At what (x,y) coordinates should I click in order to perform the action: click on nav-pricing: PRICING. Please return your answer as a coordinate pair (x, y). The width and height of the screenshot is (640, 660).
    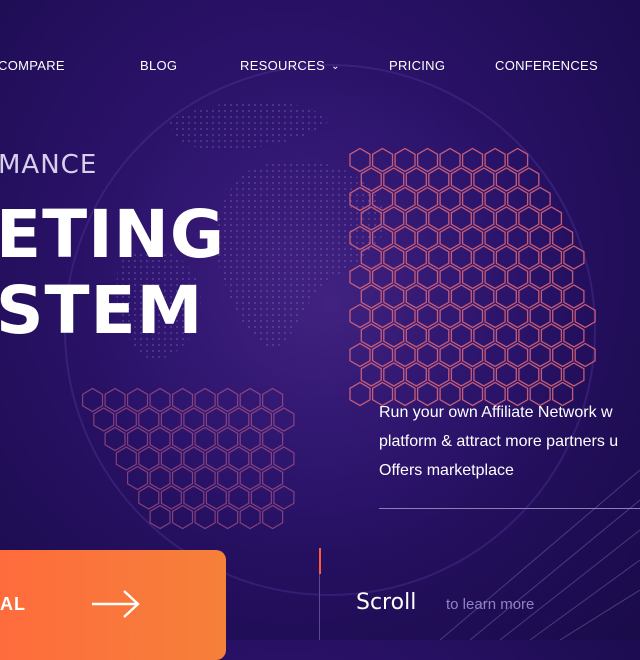
    Looking at the image, I should click on (417, 65).